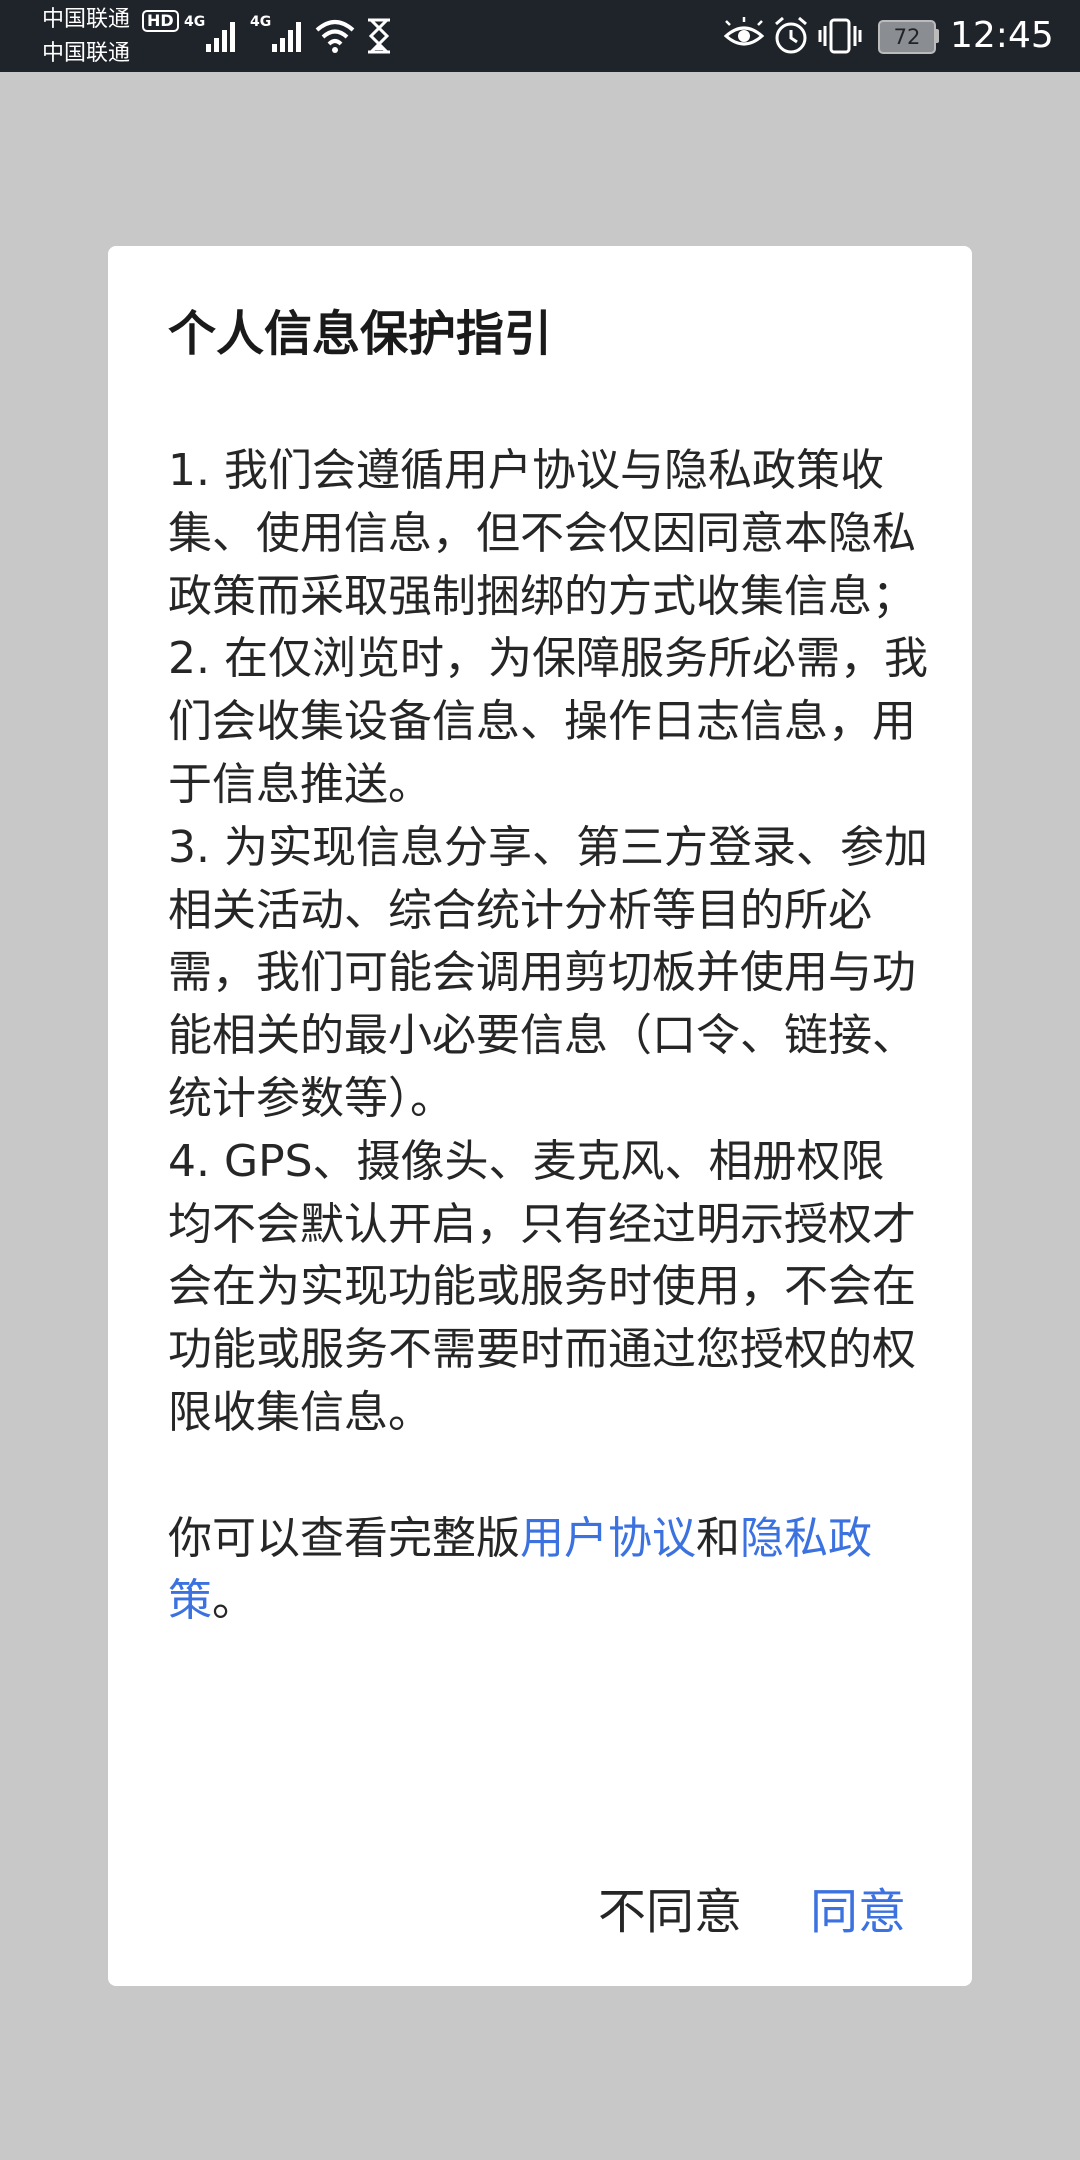 This screenshot has width=1080, height=2160. I want to click on battery-level: 72, so click(907, 37).